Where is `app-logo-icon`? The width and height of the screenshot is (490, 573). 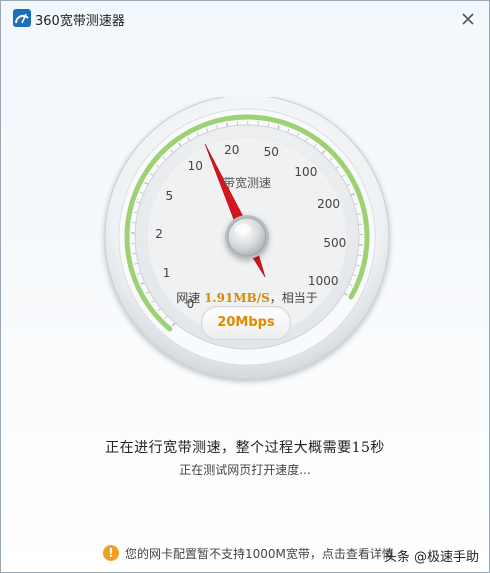 app-logo-icon is located at coordinates (22, 18).